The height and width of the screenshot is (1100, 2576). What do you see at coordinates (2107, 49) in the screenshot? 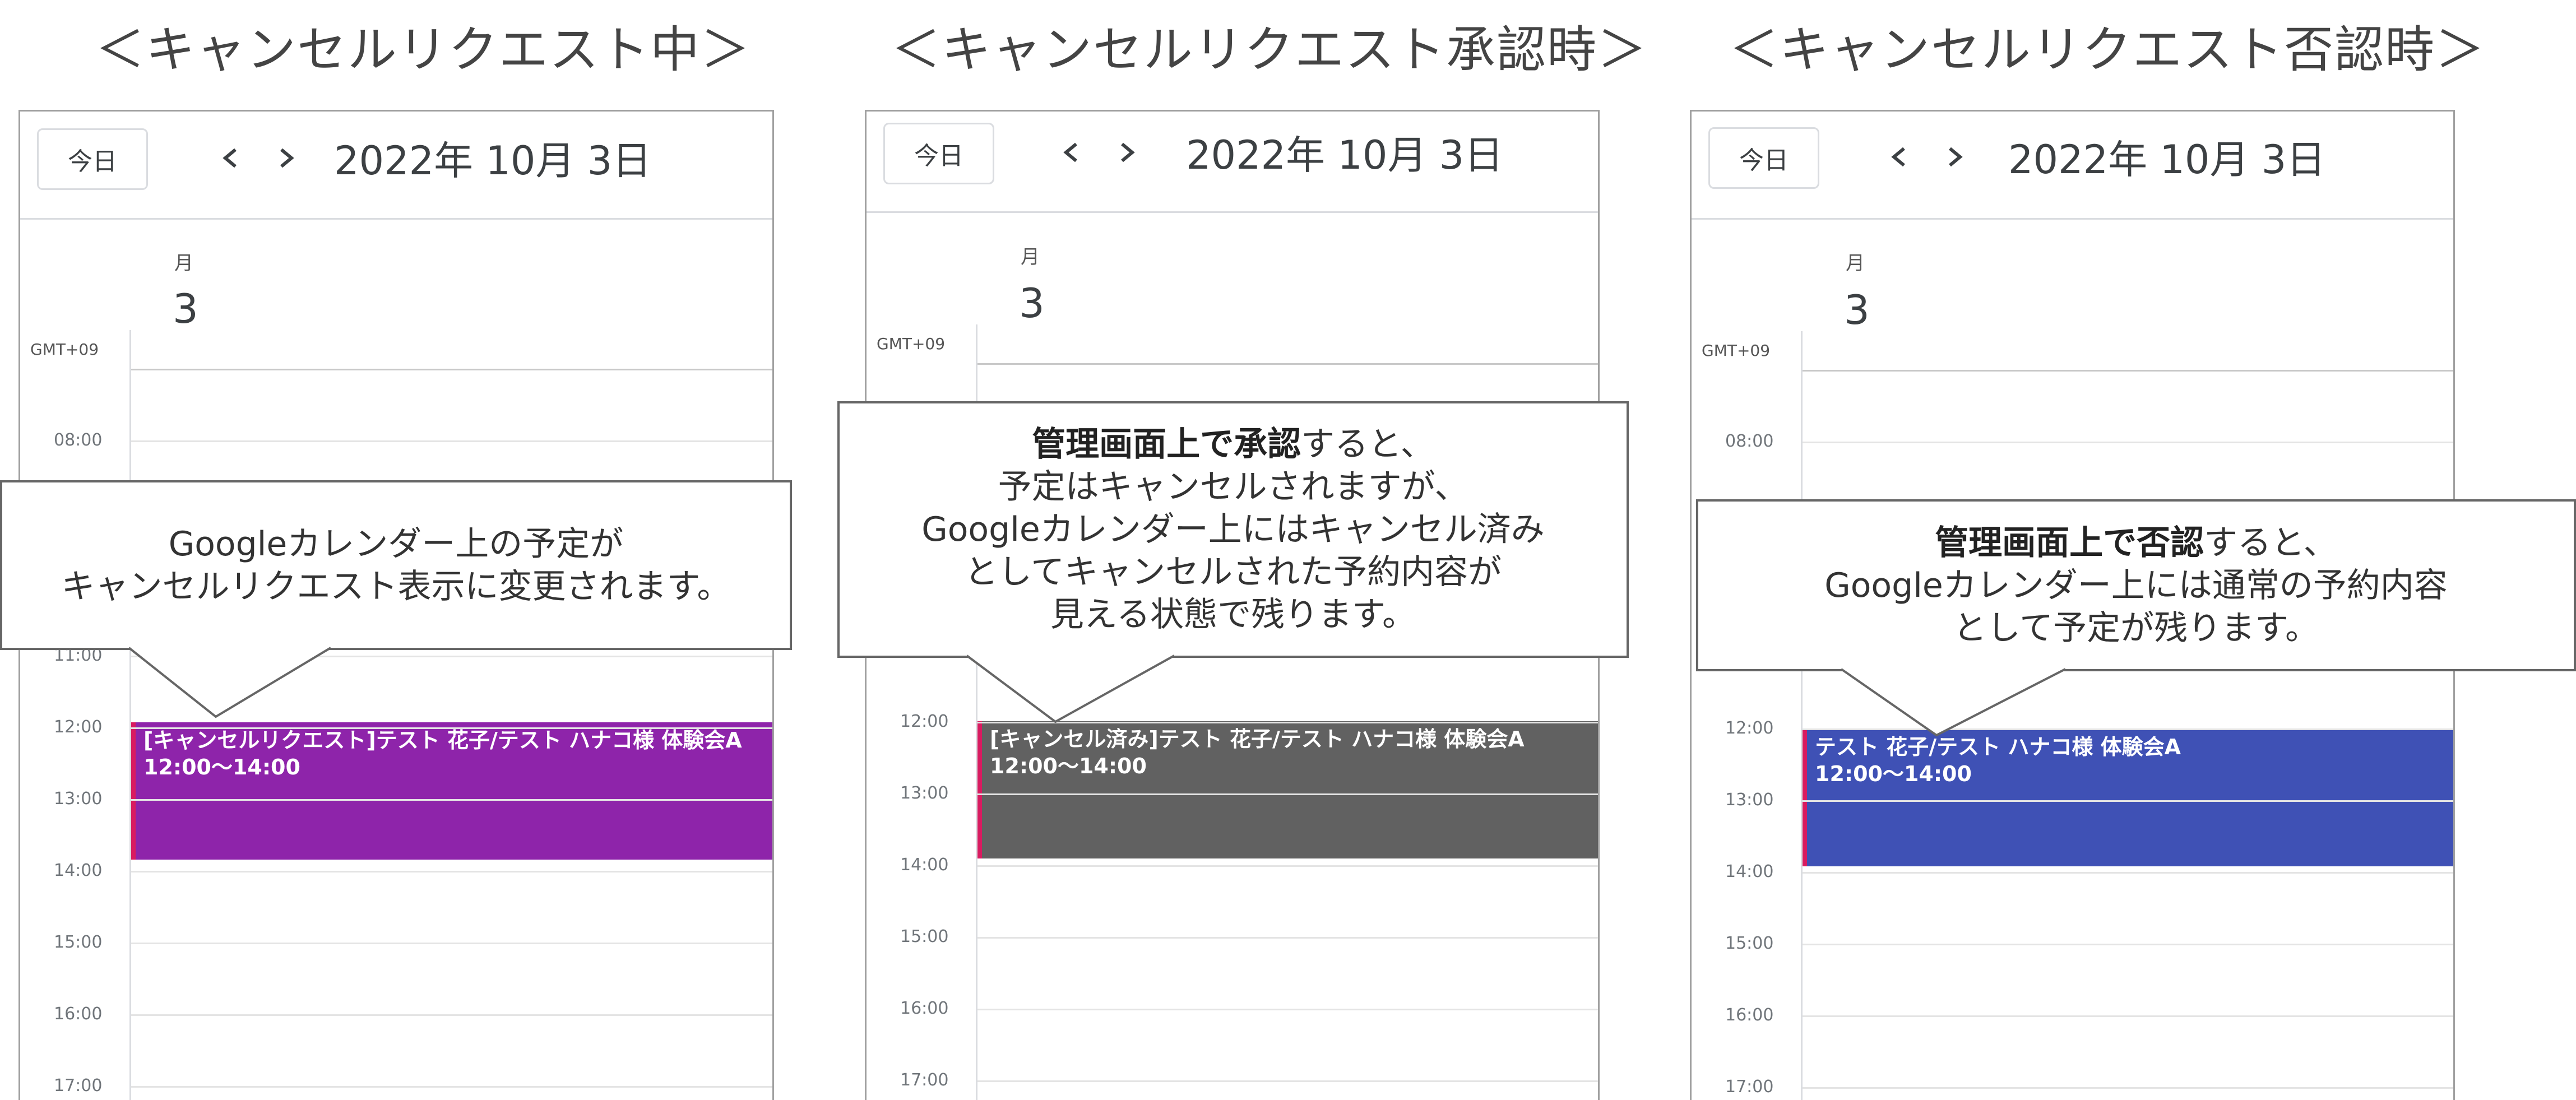
I see `panel-heading-rejected: ＜キャンセルリクエスト否認時＞` at bounding box center [2107, 49].